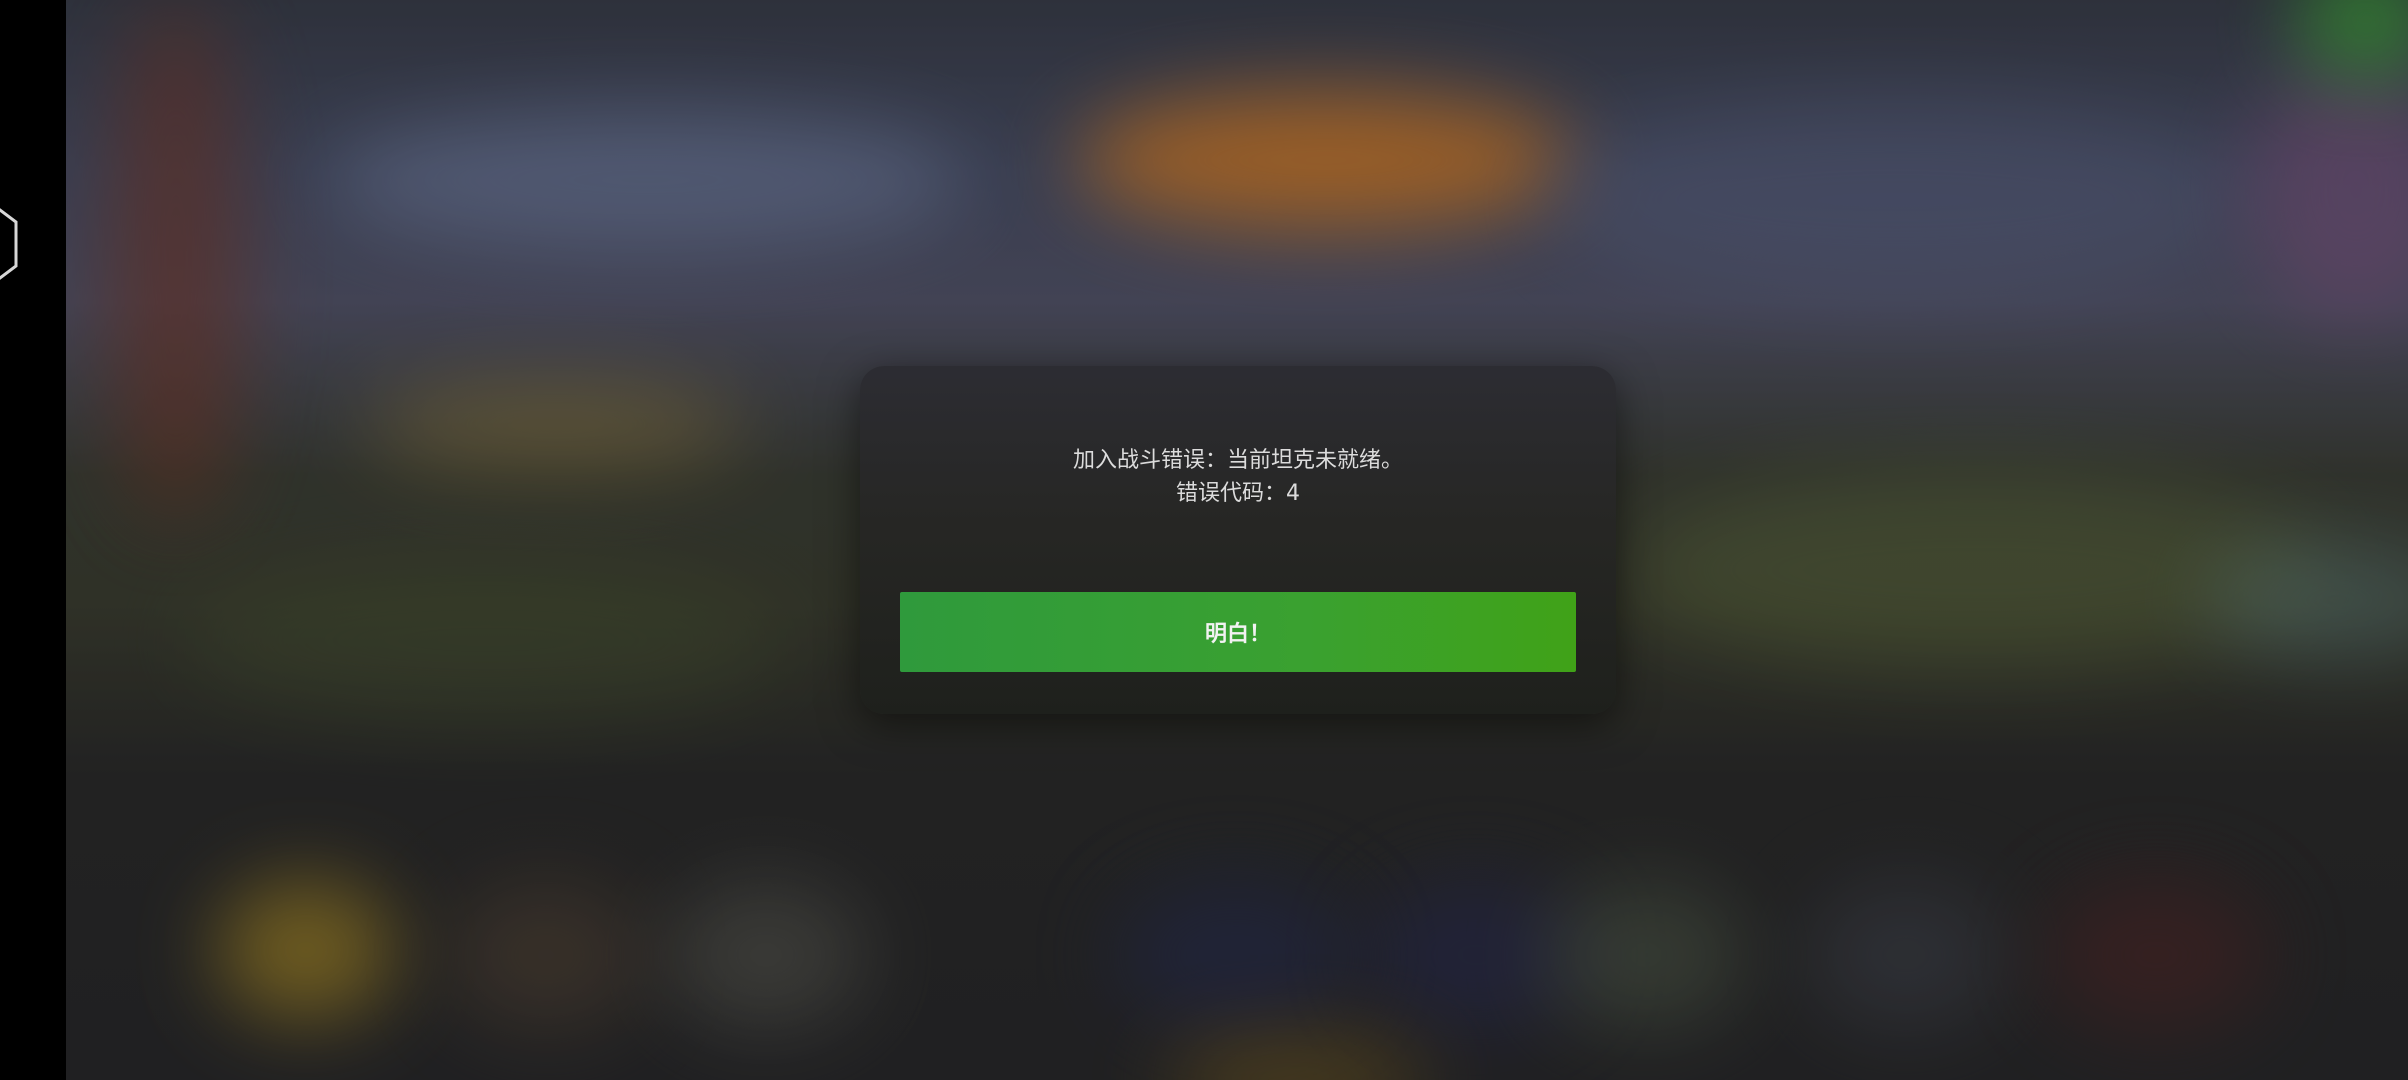  What do you see at coordinates (1238, 632) in the screenshot?
I see `confirm-button: 明白！` at bounding box center [1238, 632].